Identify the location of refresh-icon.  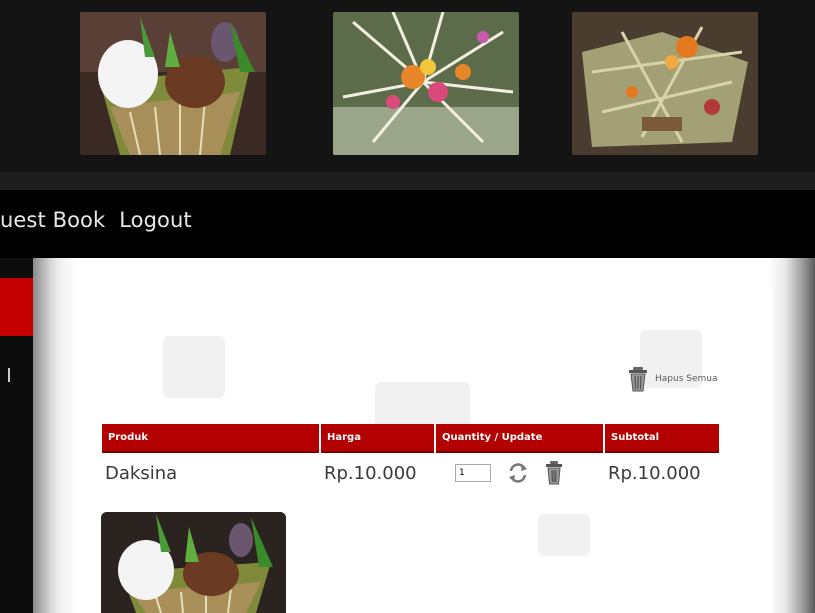
(518, 473).